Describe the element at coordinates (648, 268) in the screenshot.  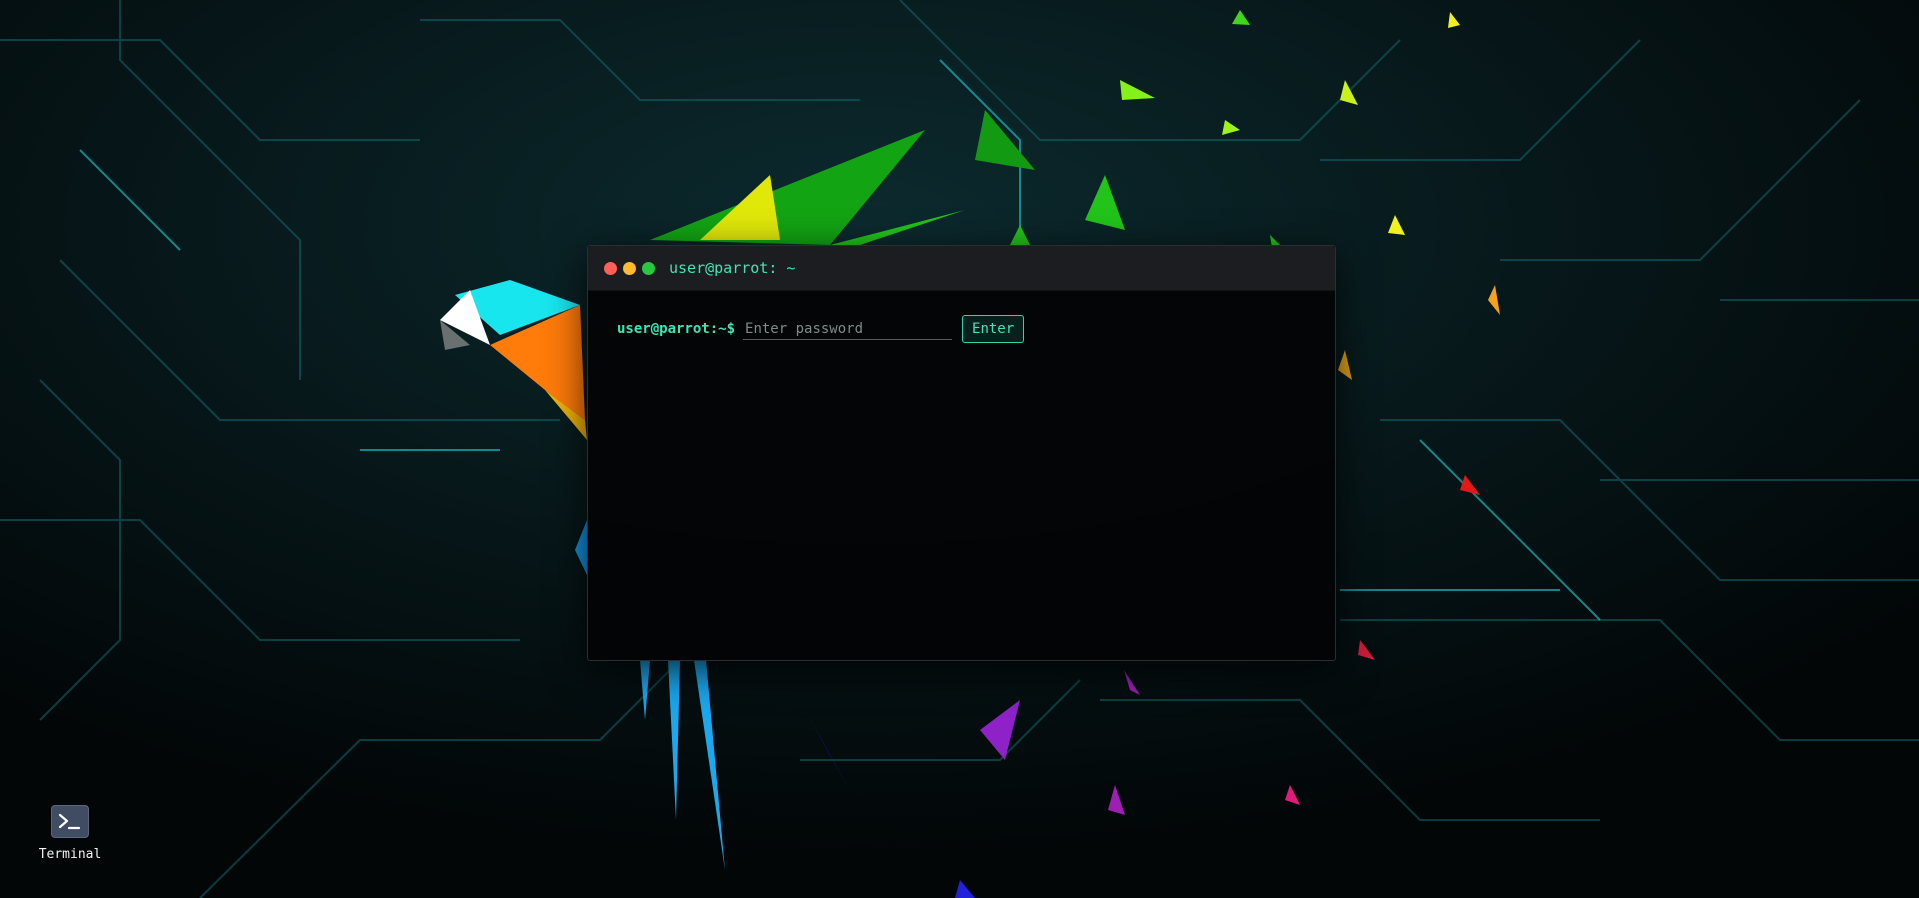
I see `maximize-window-button` at that location.